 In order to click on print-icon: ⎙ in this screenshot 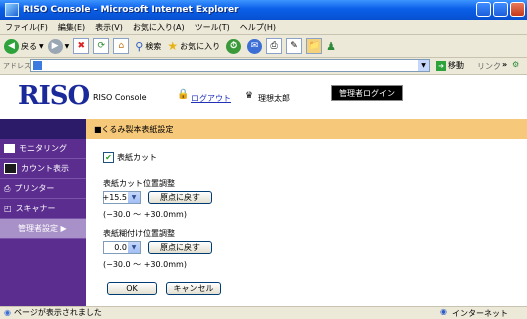, I will do `click(274, 46)`.